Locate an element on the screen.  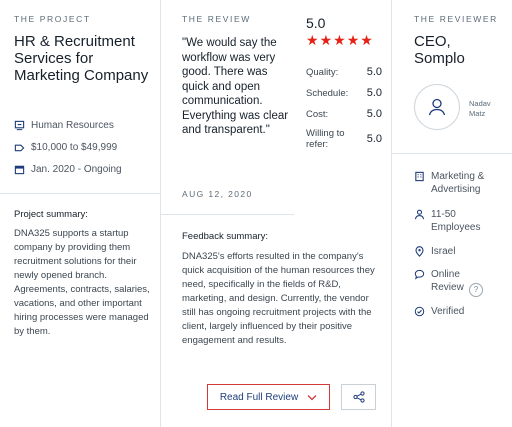
reviewer-name: Nadav Matz is located at coordinates (480, 108).